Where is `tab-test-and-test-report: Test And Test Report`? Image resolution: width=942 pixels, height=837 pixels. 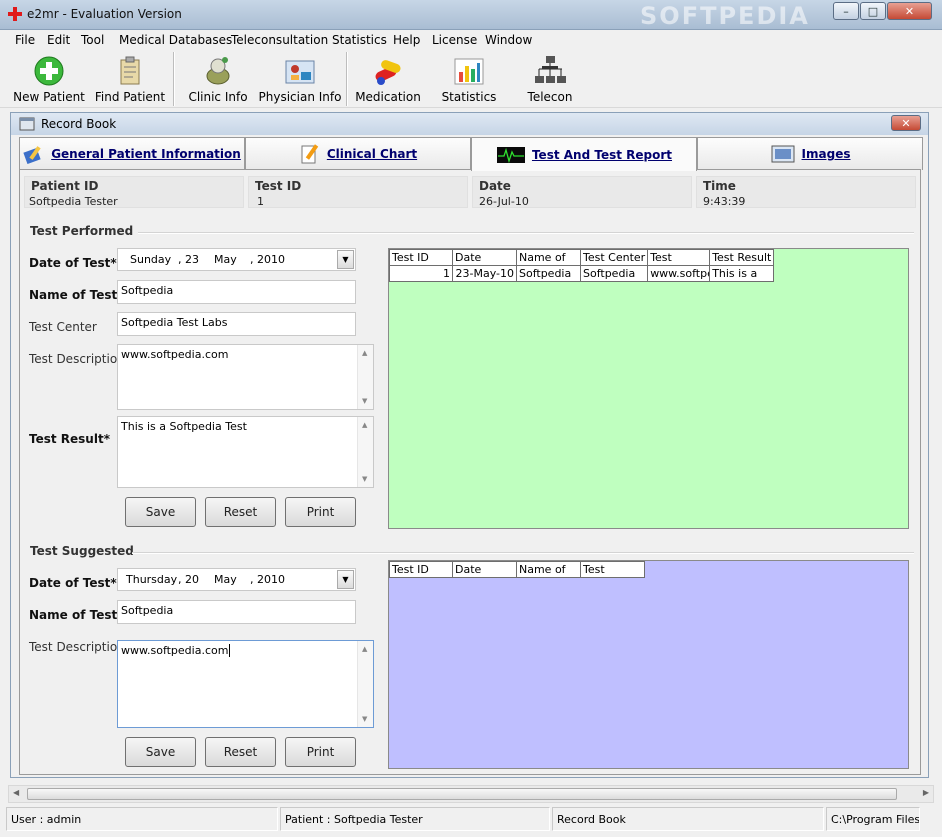
tab-test-and-test-report: Test And Test Report is located at coordinates (584, 154).